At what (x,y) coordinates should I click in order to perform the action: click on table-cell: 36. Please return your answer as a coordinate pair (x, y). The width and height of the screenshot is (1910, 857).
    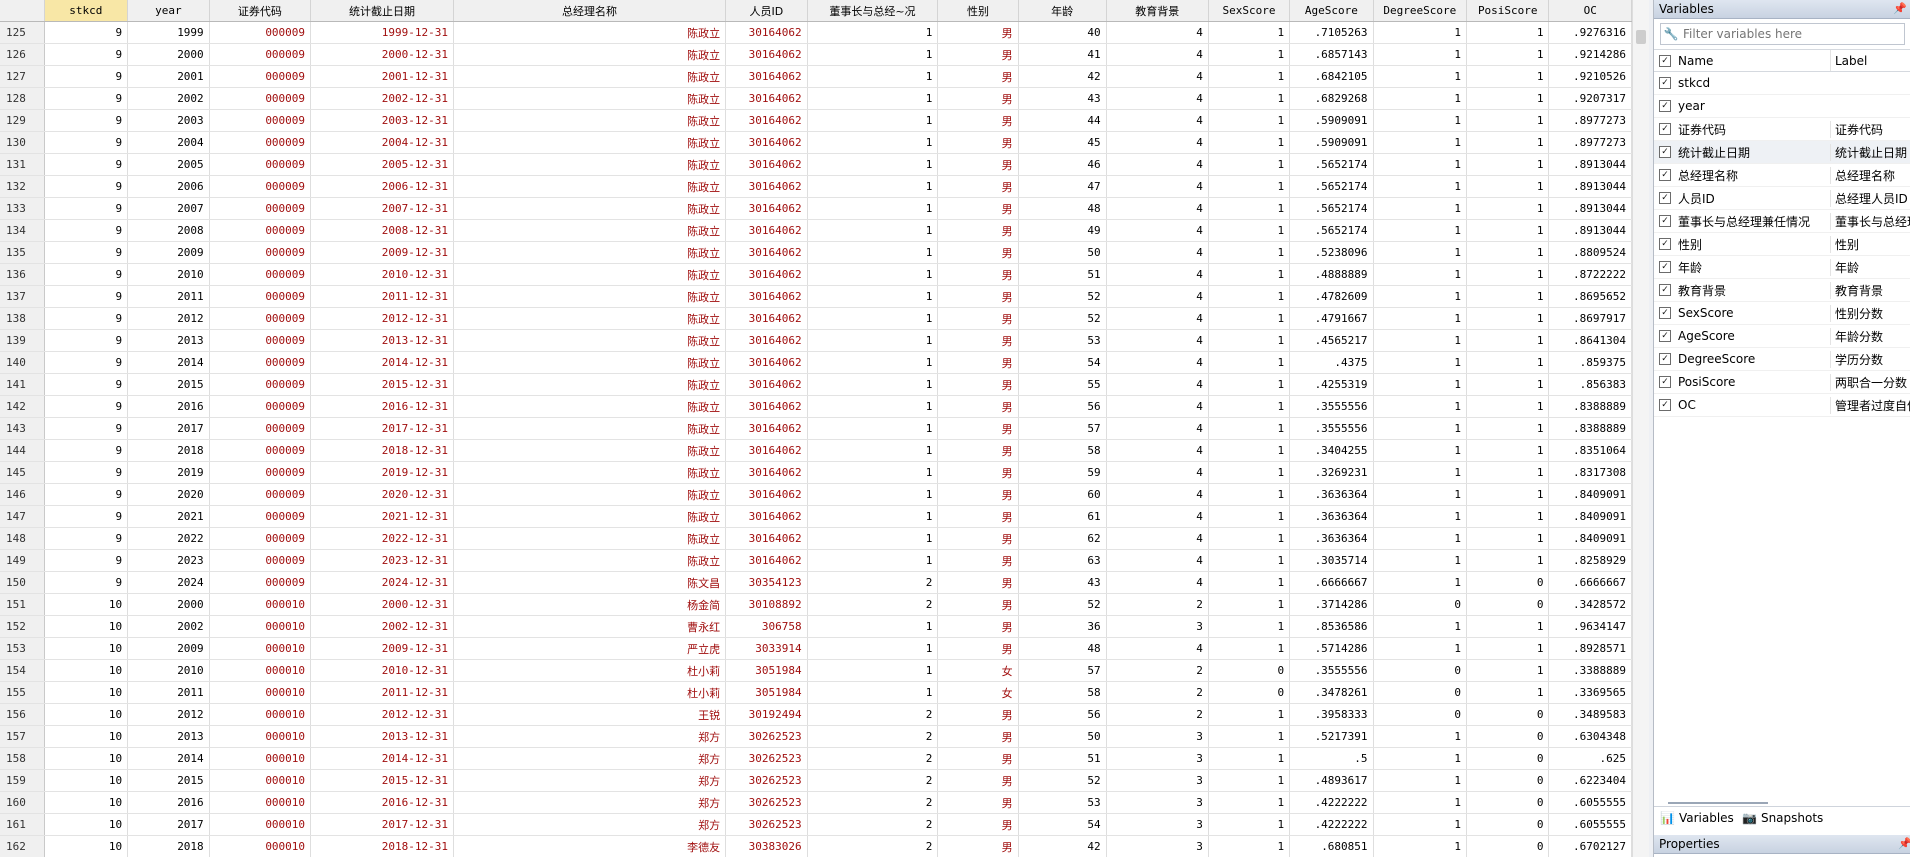
    Looking at the image, I should click on (1062, 626).